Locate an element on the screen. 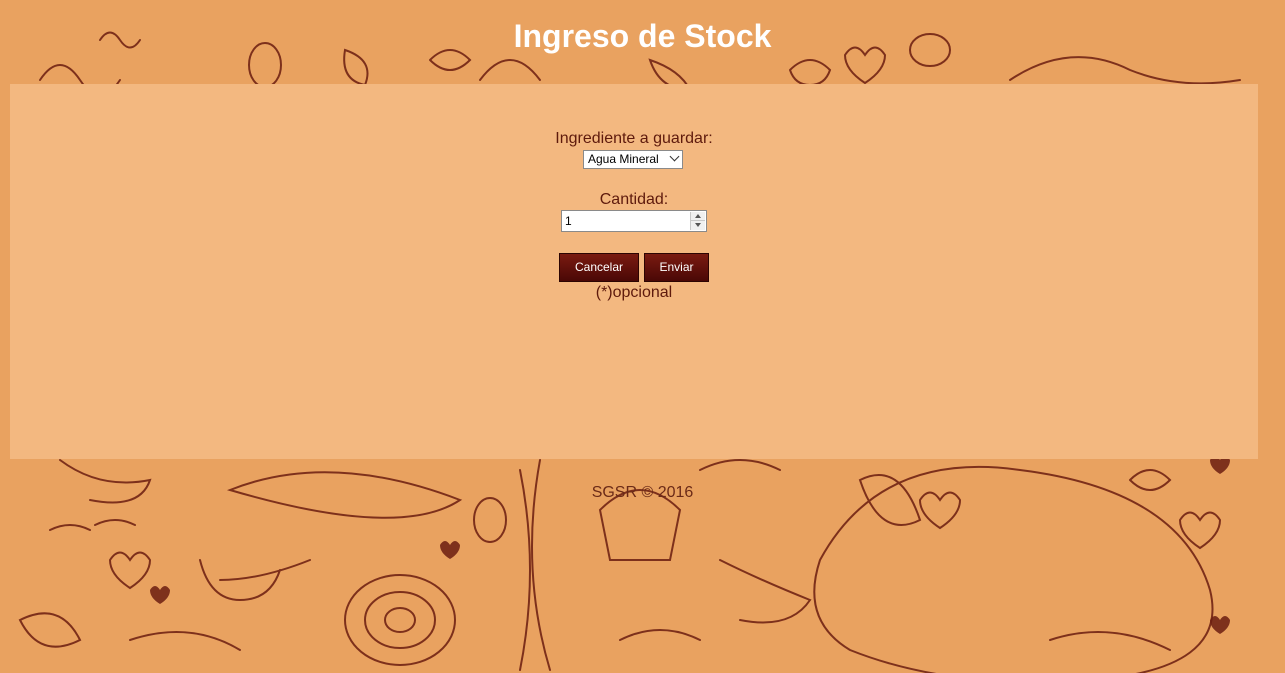 This screenshot has height=673, width=1285. cancel-button: Cancelar is located at coordinates (599, 267).